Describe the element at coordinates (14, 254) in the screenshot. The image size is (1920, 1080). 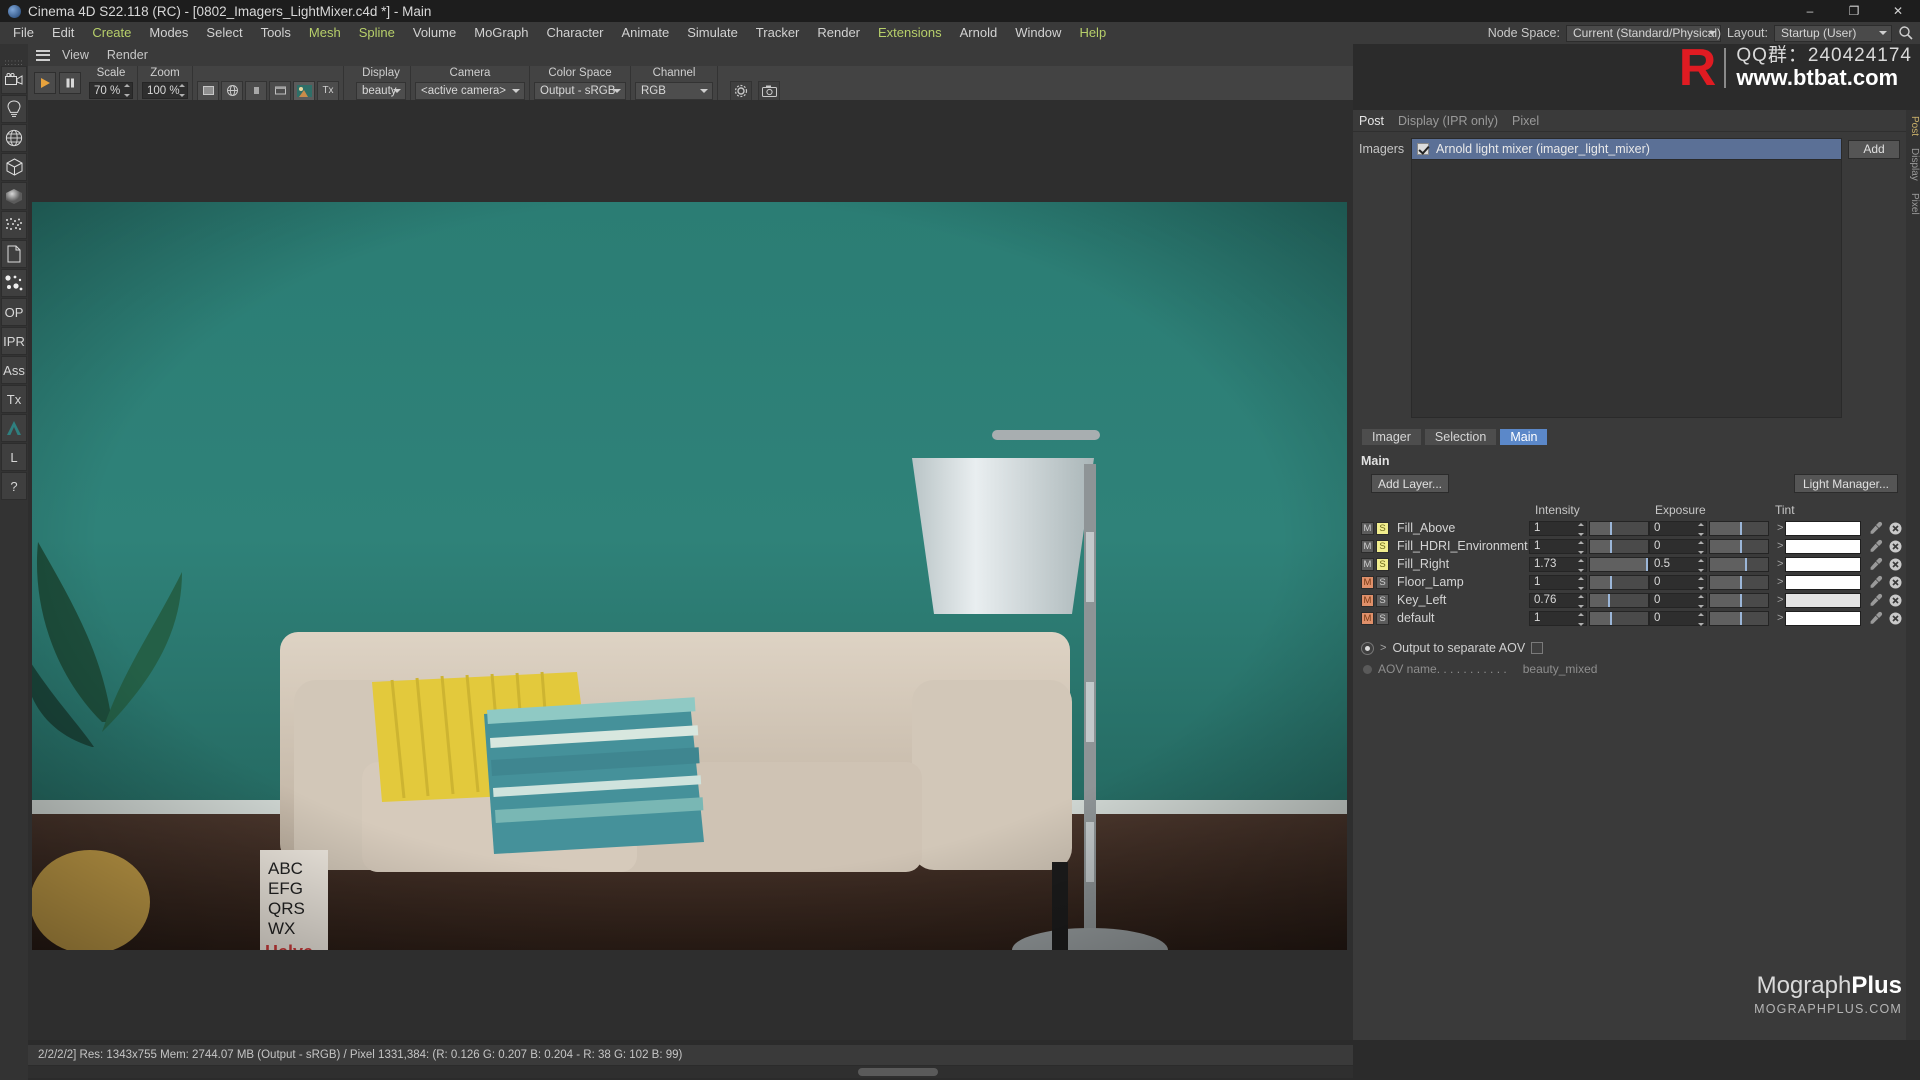
I see `page-icon` at that location.